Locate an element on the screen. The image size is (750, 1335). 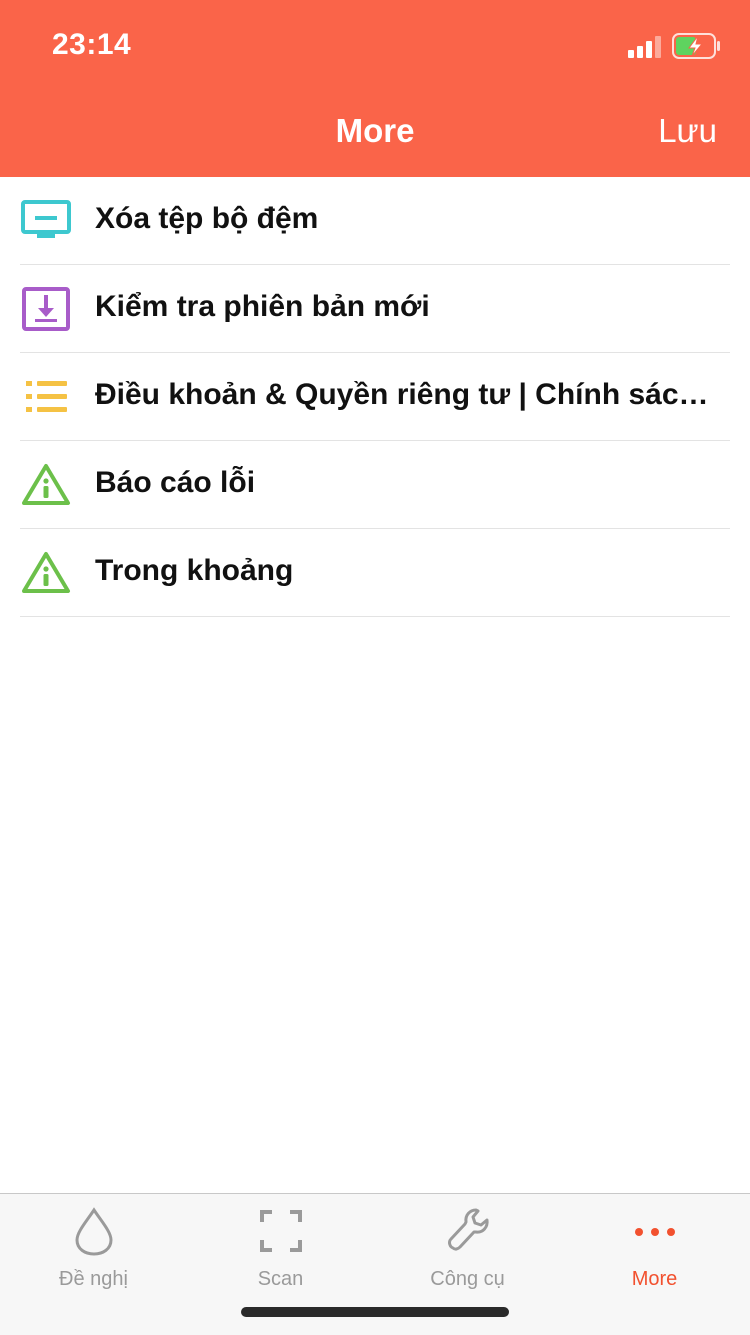
nav-header: 23:14 More Lưu is located at coordinates (375, 88).